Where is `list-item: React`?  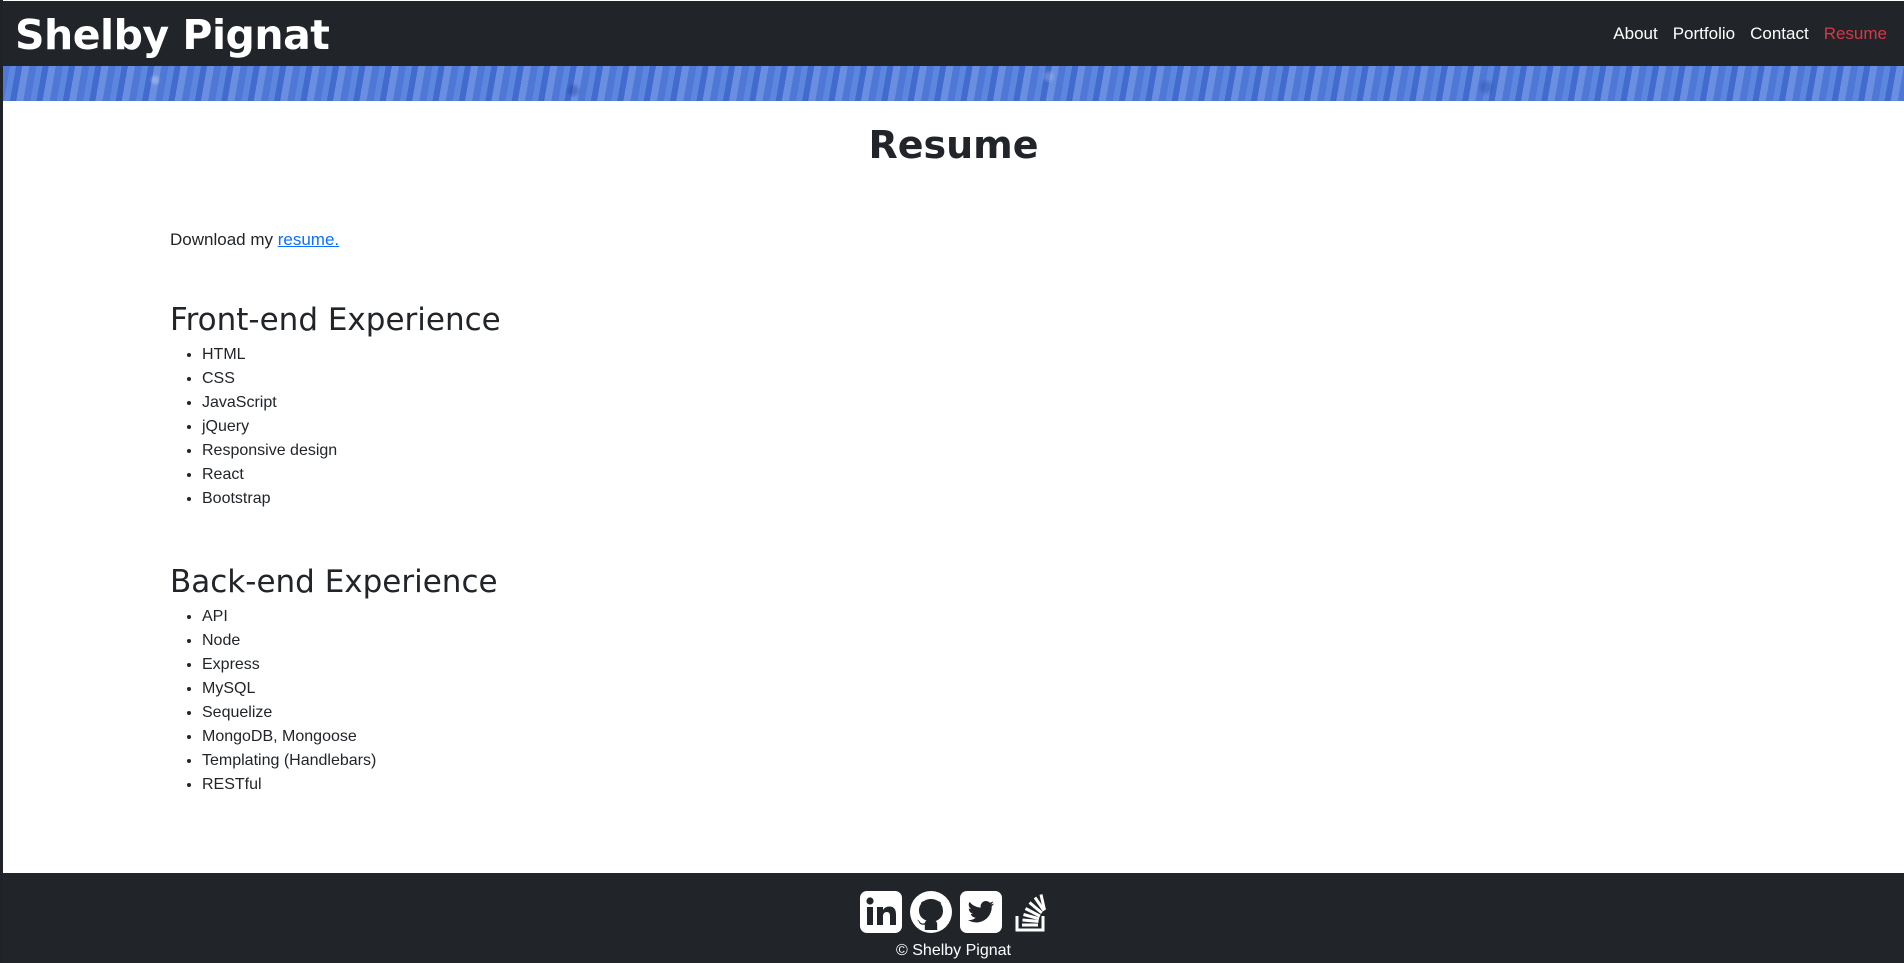
list-item: React is located at coordinates (269, 475).